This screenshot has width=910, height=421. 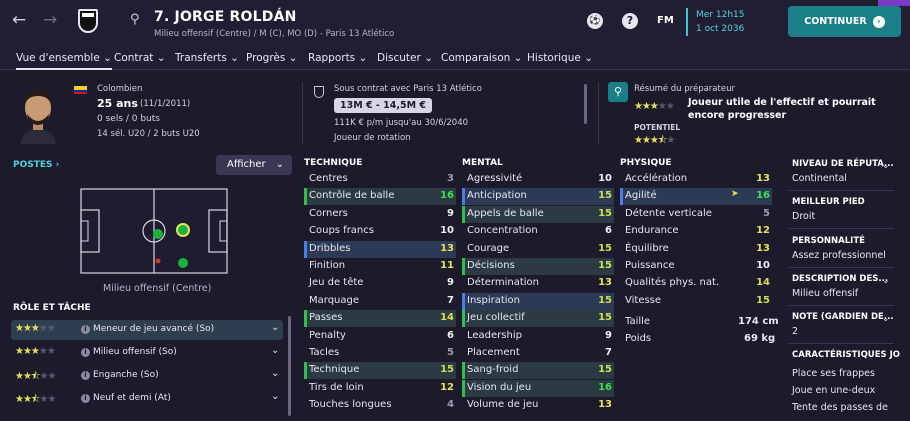 What do you see at coordinates (696, 179) in the screenshot?
I see `attribute-row: Accélération 13` at bounding box center [696, 179].